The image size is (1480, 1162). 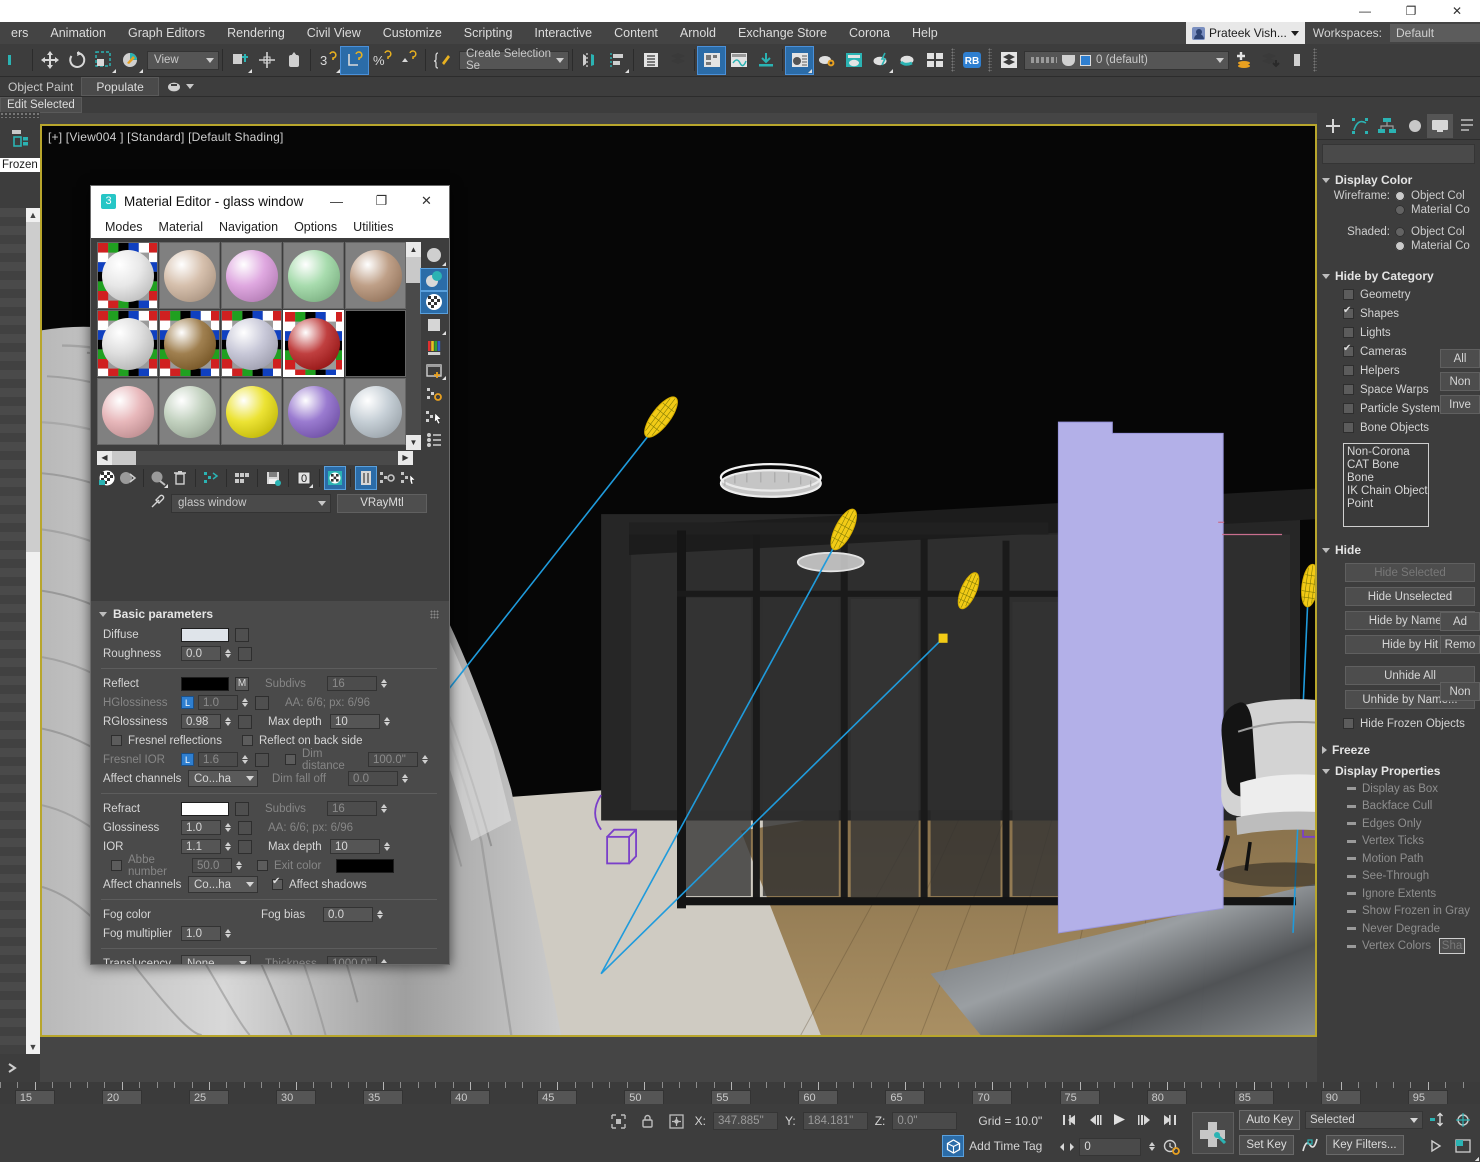 What do you see at coordinates (245, 653) in the screenshot?
I see `roughness-map-button` at bounding box center [245, 653].